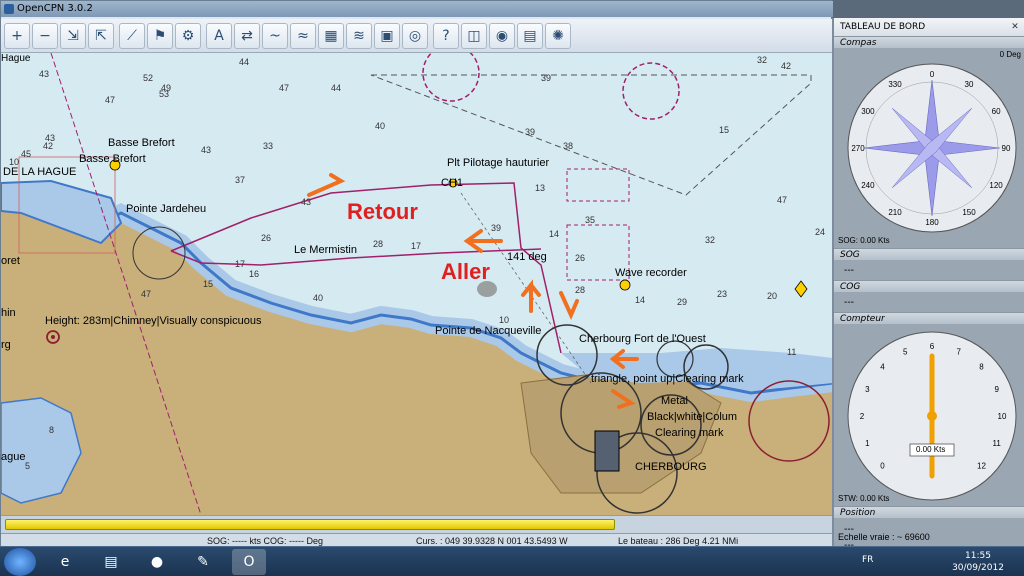 The width and height of the screenshot is (1024, 576). I want to click on depth-sounding: 24, so click(820, 232).